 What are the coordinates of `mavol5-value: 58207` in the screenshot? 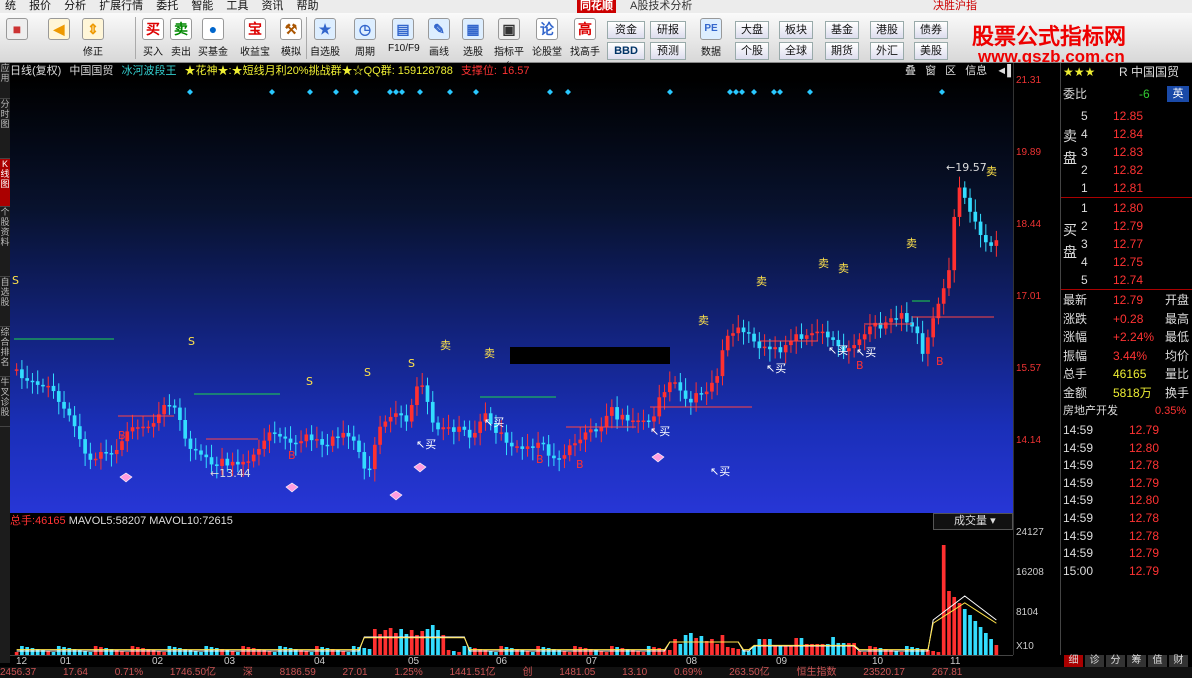 It's located at (131, 521).